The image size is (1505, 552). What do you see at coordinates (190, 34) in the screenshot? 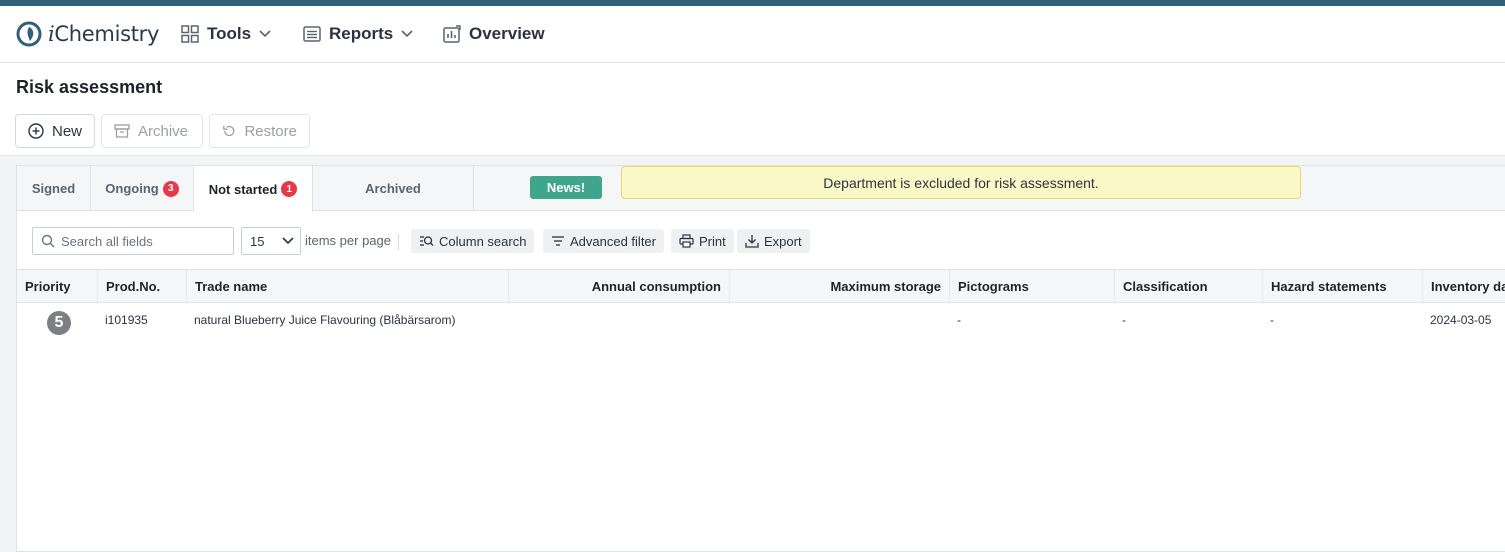
I see `grid-icon` at bounding box center [190, 34].